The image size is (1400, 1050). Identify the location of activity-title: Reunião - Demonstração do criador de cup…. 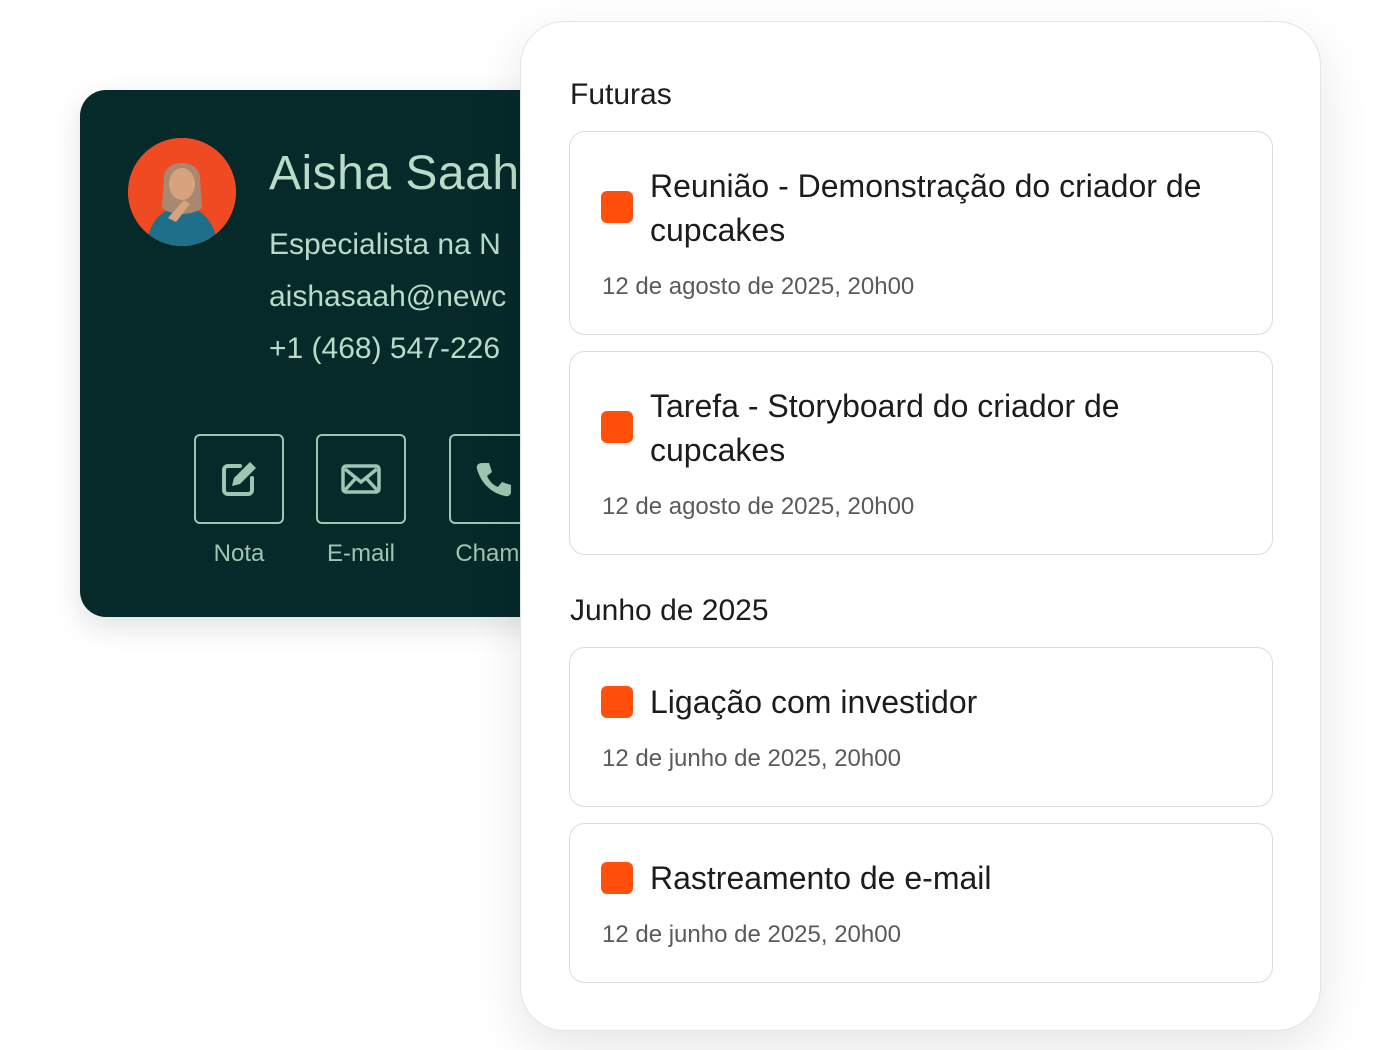
(926, 208).